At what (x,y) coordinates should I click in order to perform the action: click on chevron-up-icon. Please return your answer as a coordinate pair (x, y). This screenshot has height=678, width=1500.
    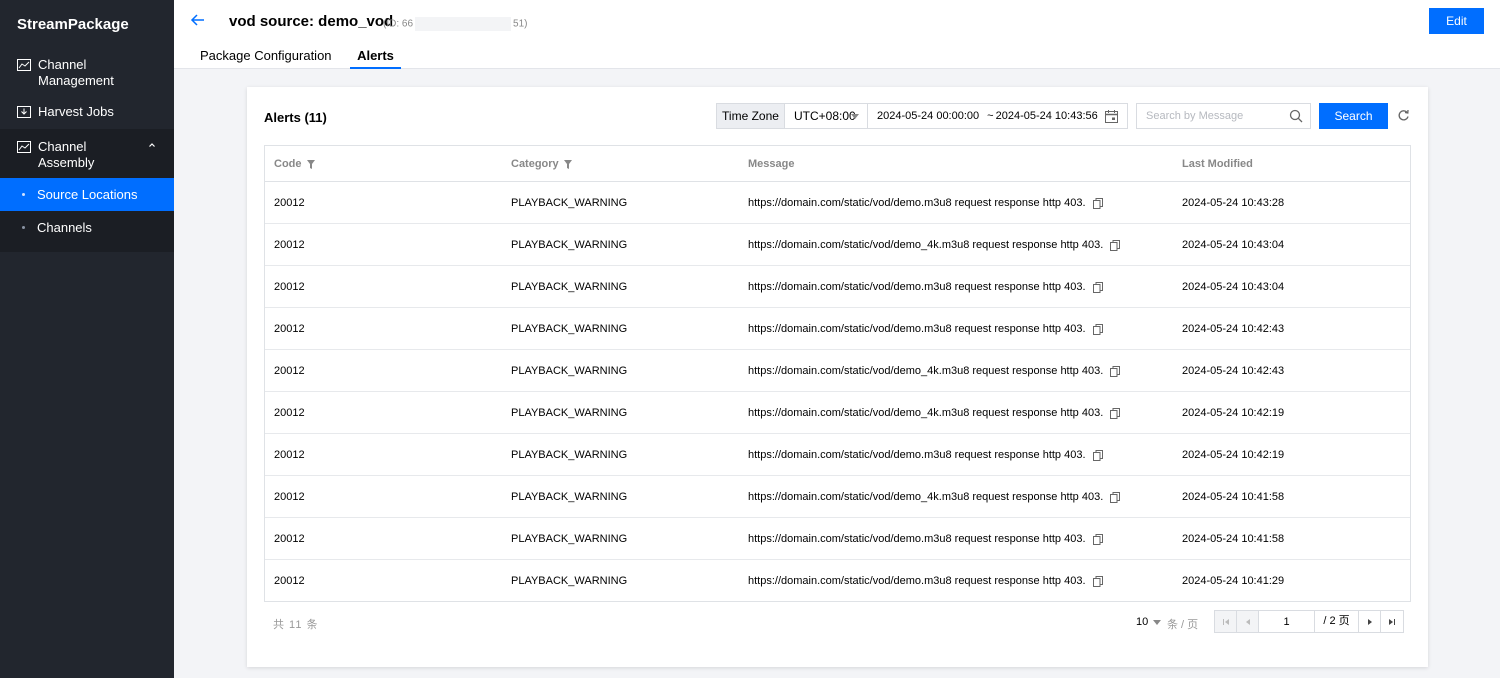
    Looking at the image, I should click on (152, 145).